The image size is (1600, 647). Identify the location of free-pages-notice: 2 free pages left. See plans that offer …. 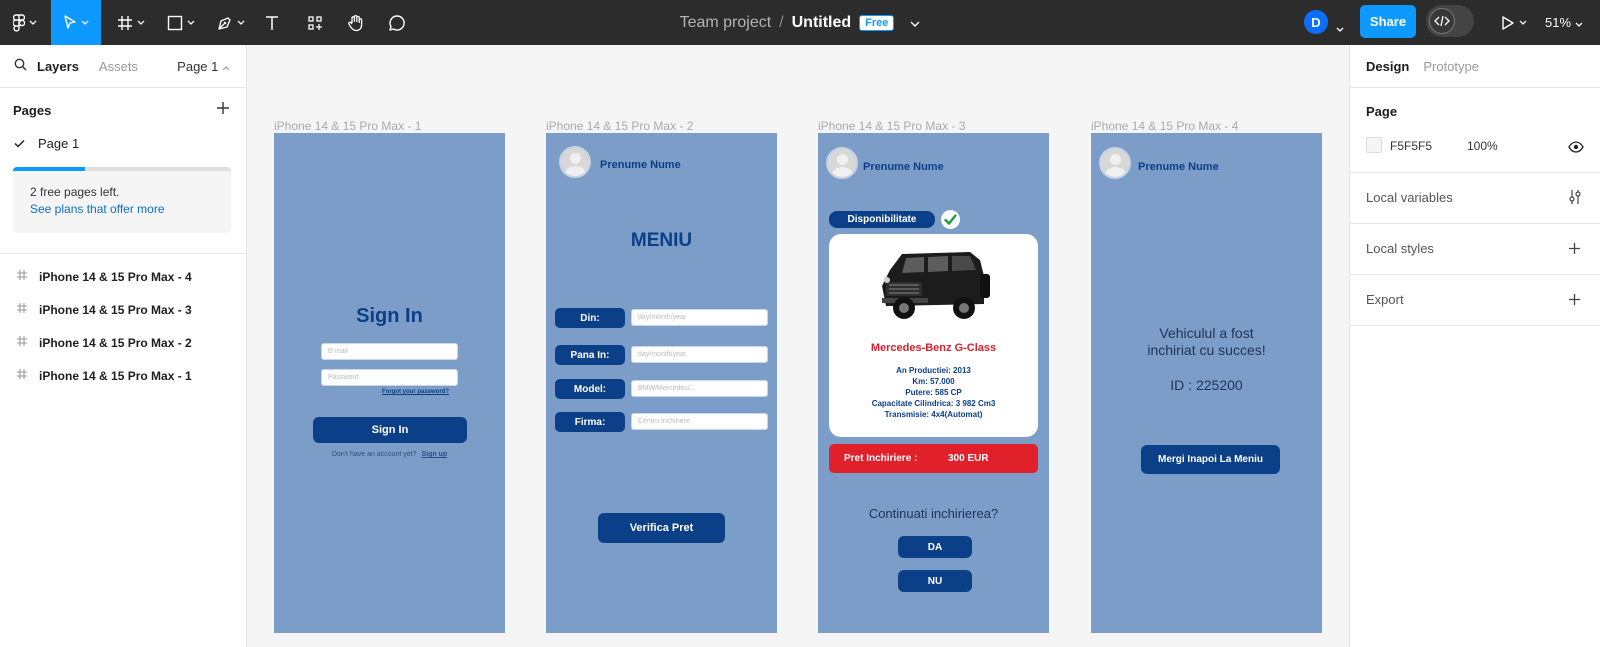
(122, 200).